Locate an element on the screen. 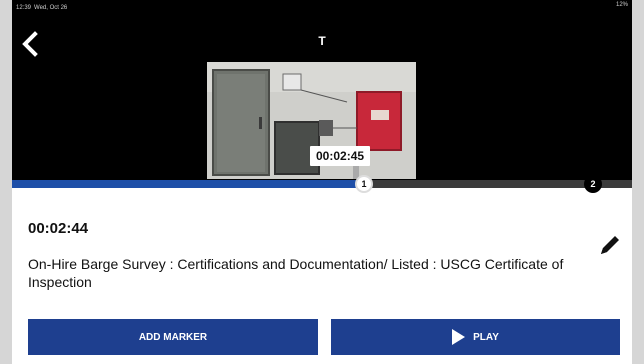  add-marker-button: ADD MARKER is located at coordinates (173, 337).